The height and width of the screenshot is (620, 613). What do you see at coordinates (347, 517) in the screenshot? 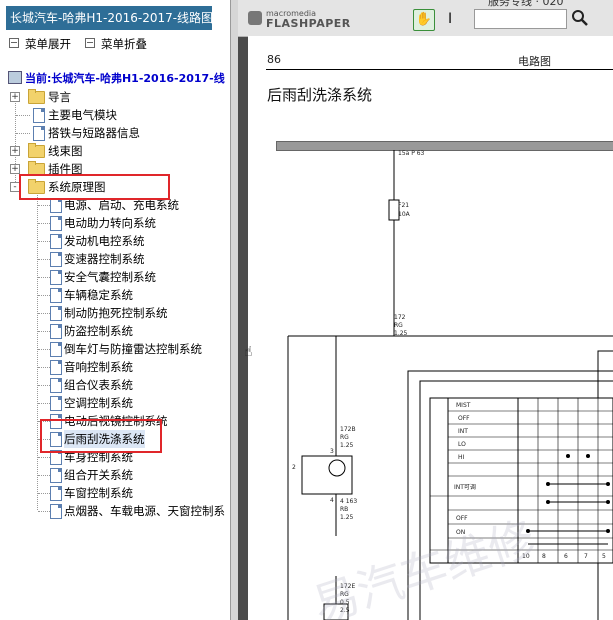
I see `wire-size-label: 1.25` at bounding box center [347, 517].